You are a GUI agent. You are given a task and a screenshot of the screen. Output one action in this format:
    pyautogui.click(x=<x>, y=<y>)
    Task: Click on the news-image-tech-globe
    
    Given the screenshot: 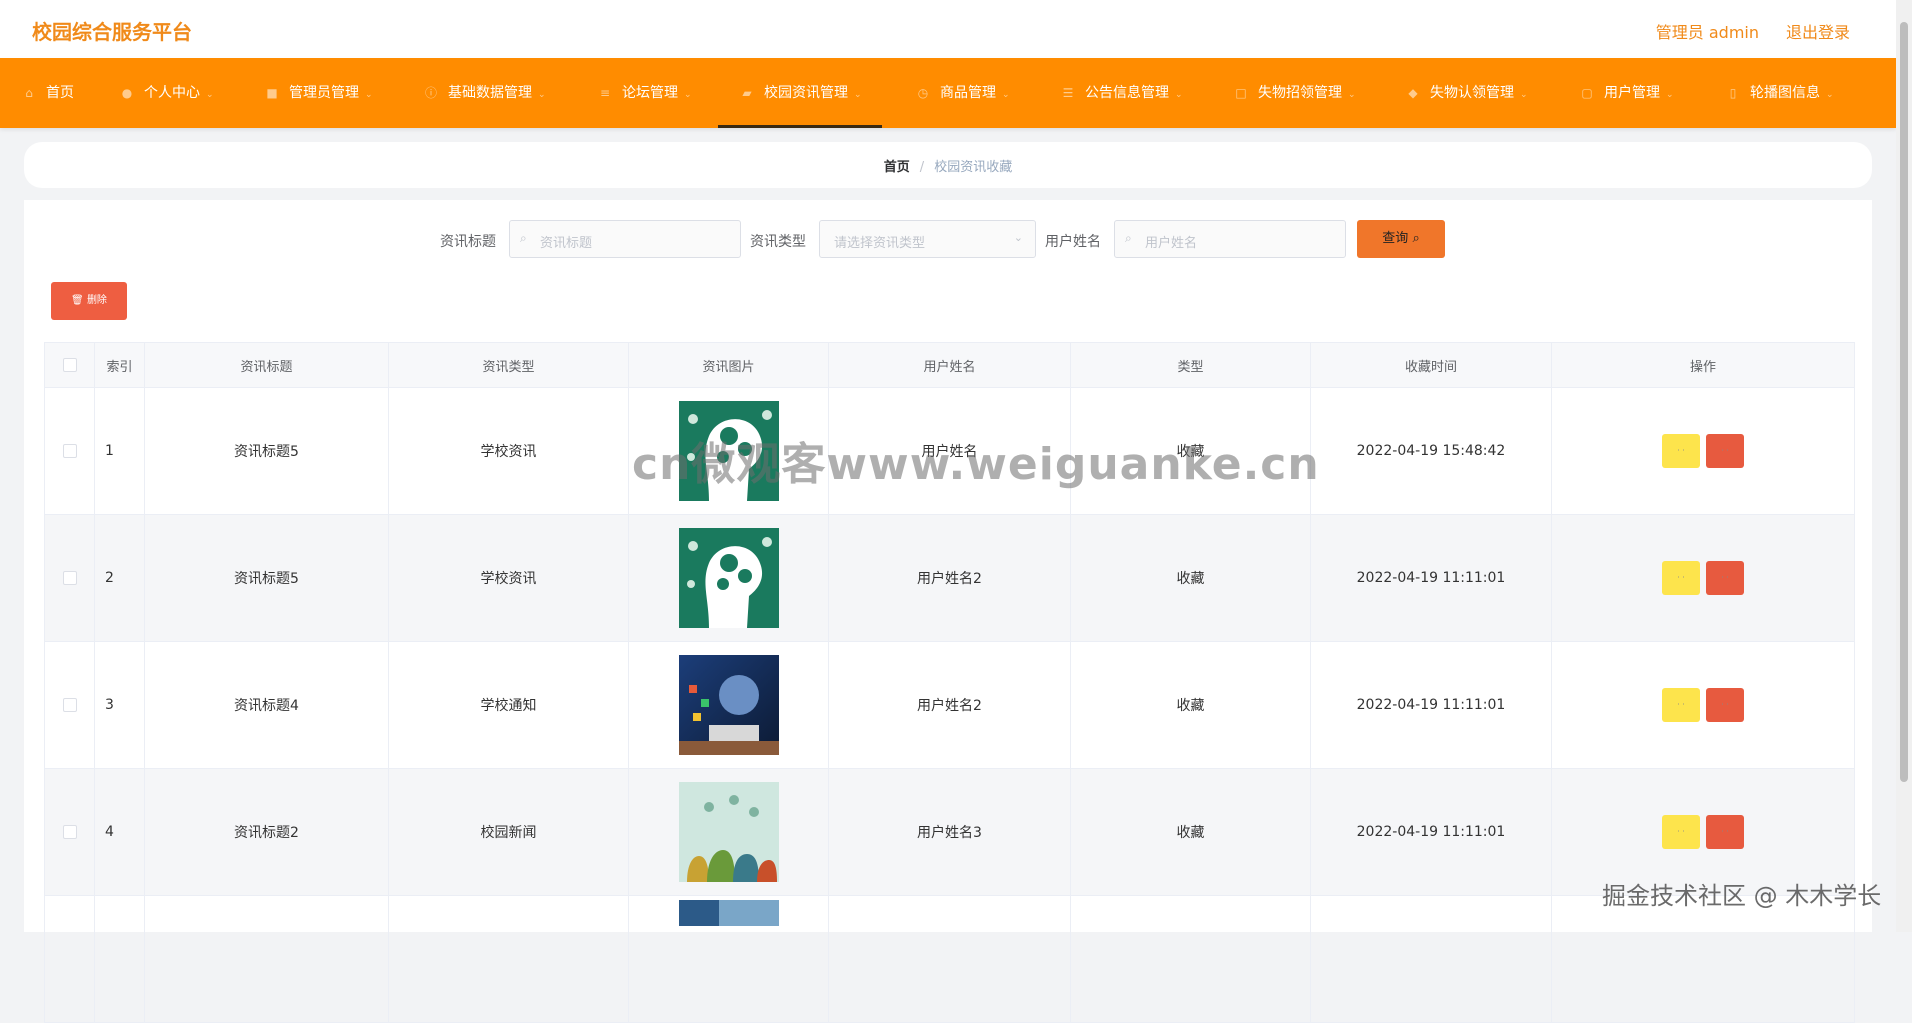 What is the action you would take?
    pyautogui.click(x=728, y=705)
    